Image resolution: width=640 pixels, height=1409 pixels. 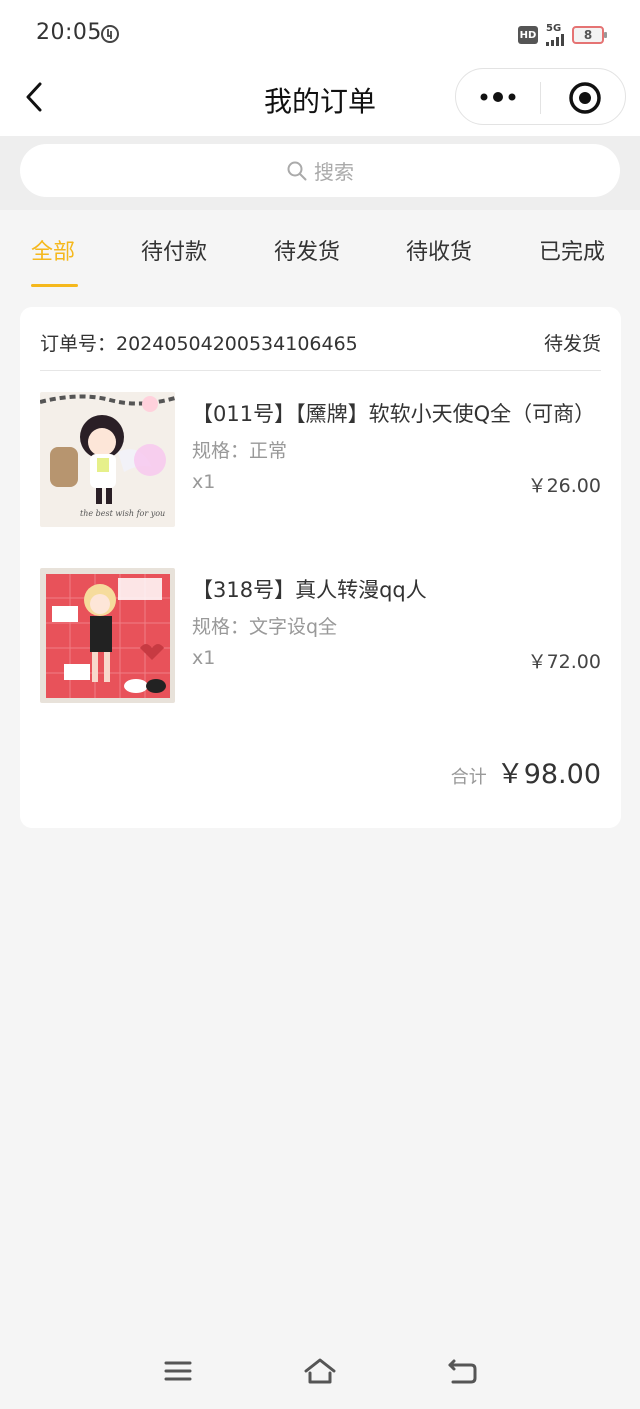 I want to click on hd-badge: HD, so click(x=528, y=35).